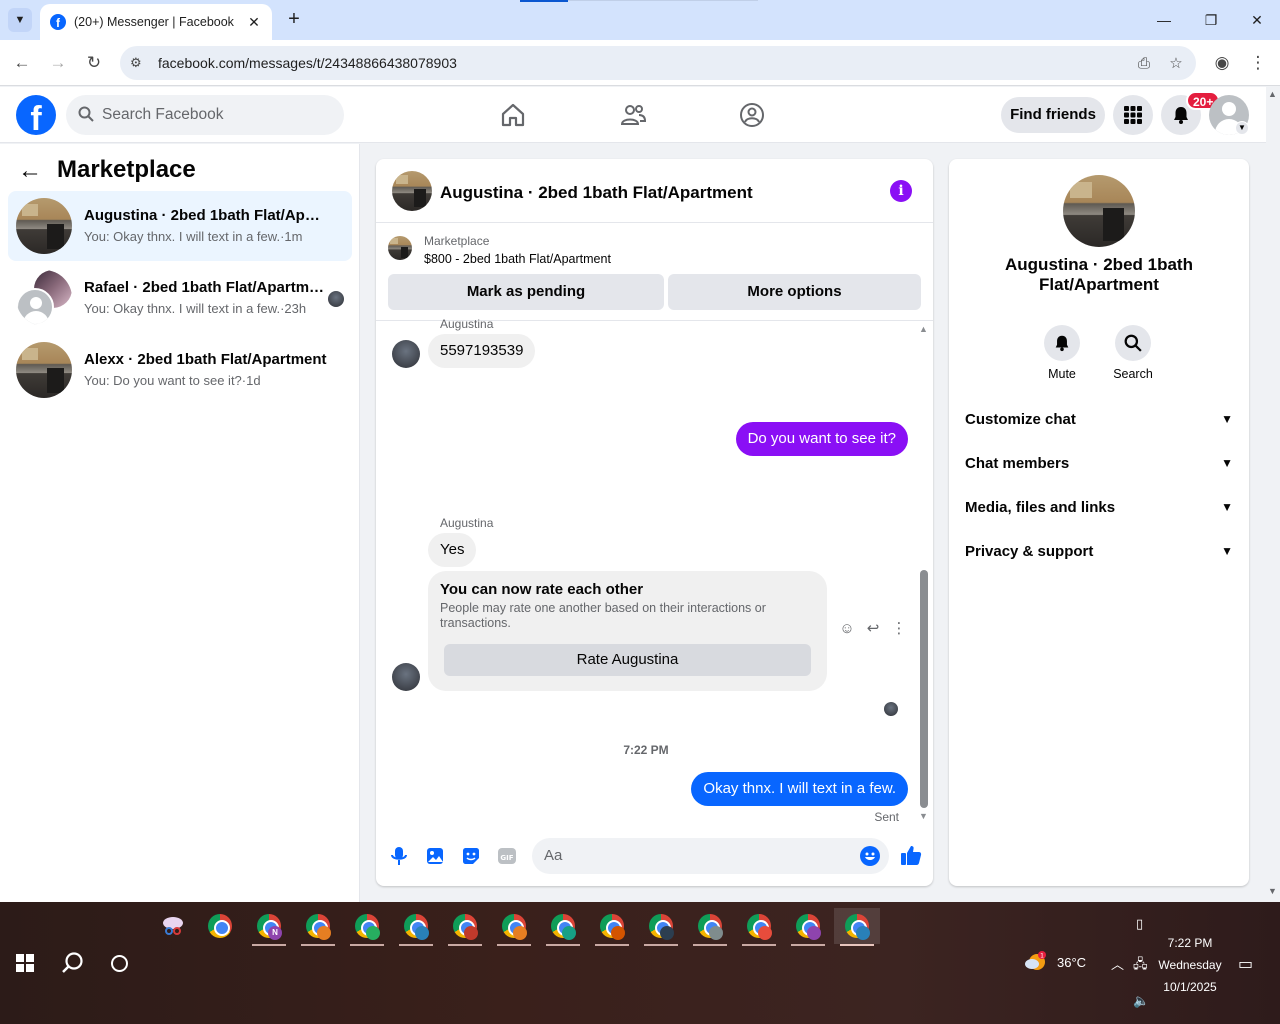 The height and width of the screenshot is (1024, 1280). Describe the element at coordinates (901, 191) in the screenshot. I see `info-icon: i` at that location.